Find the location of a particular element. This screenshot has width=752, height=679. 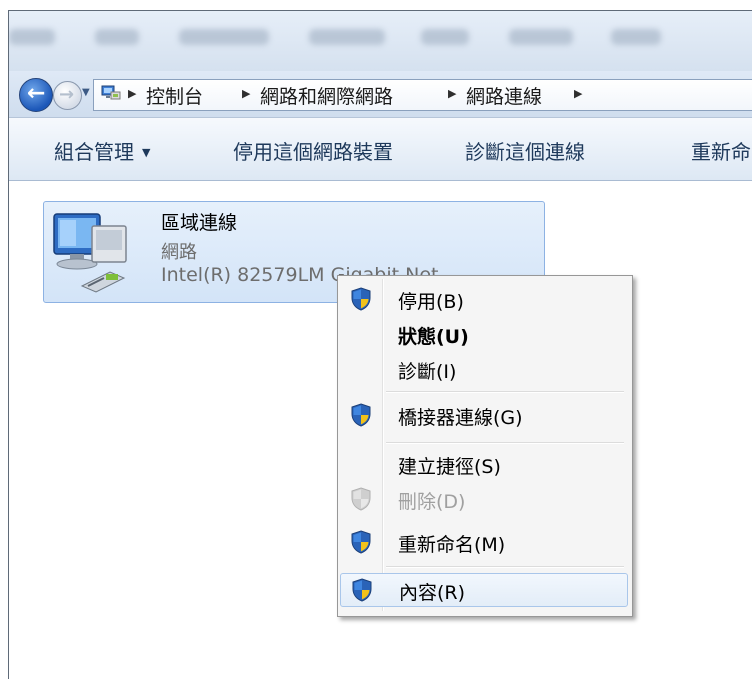

menu-item-rename: 重新命名(M) is located at coordinates (484, 542).